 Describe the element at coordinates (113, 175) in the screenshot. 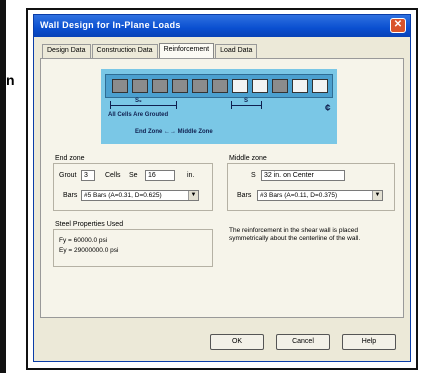

I see `cells-label: Cells` at that location.